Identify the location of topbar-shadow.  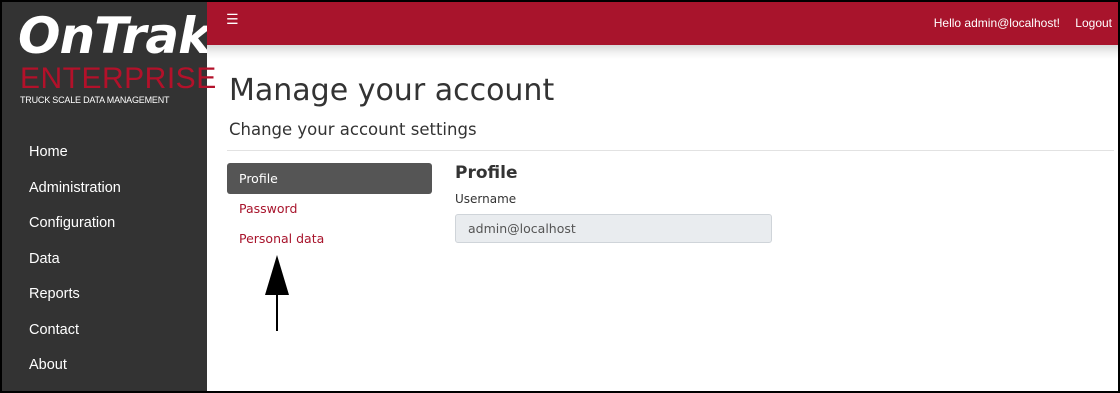
(662, 52).